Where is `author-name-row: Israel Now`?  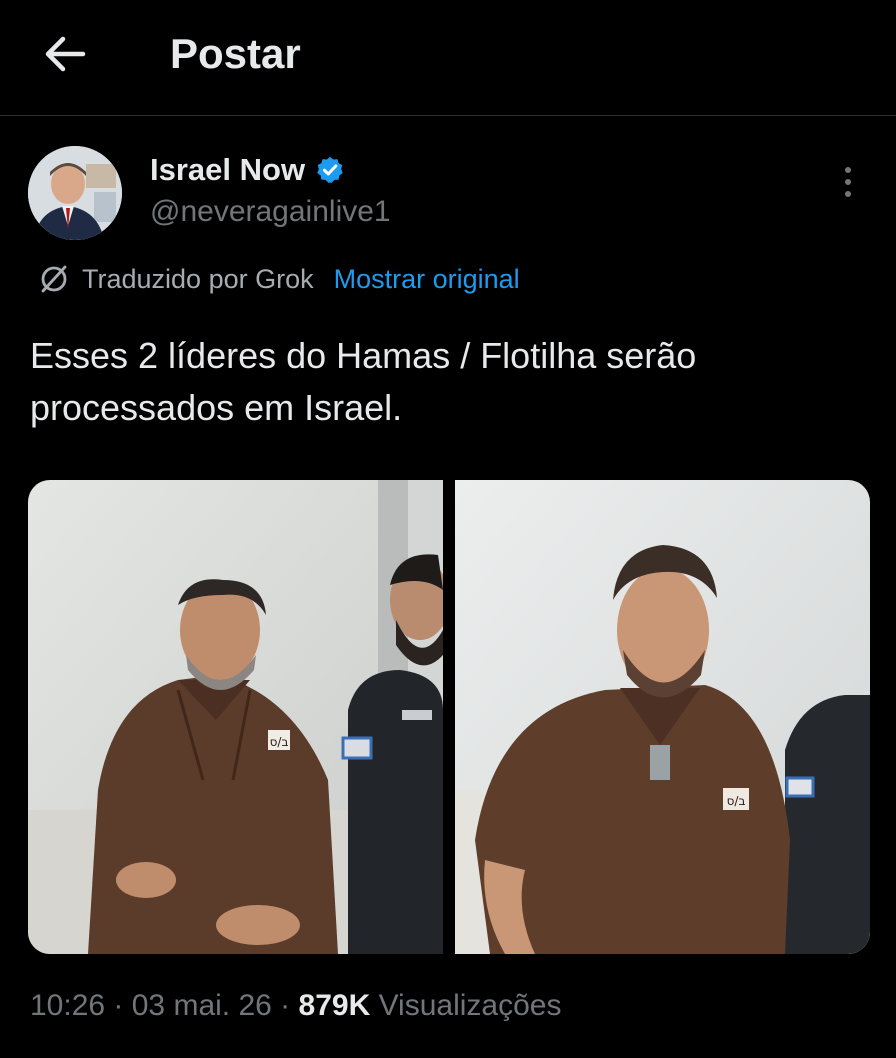
author-name-row: Israel Now is located at coordinates (247, 170).